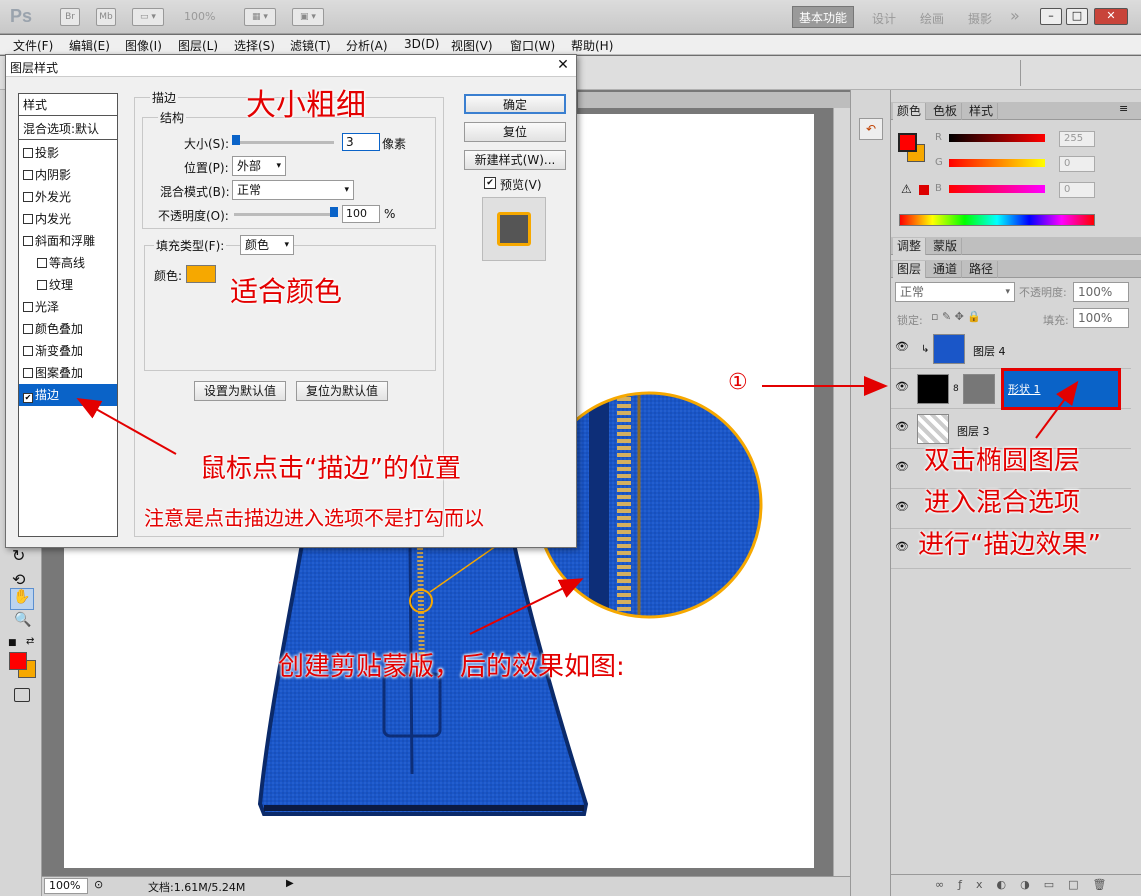 The height and width of the screenshot is (896, 1141). Describe the element at coordinates (451, 667) in the screenshot. I see `annotation-clip-mask: 创建剪贴蒙版，后的效果如图:` at that location.